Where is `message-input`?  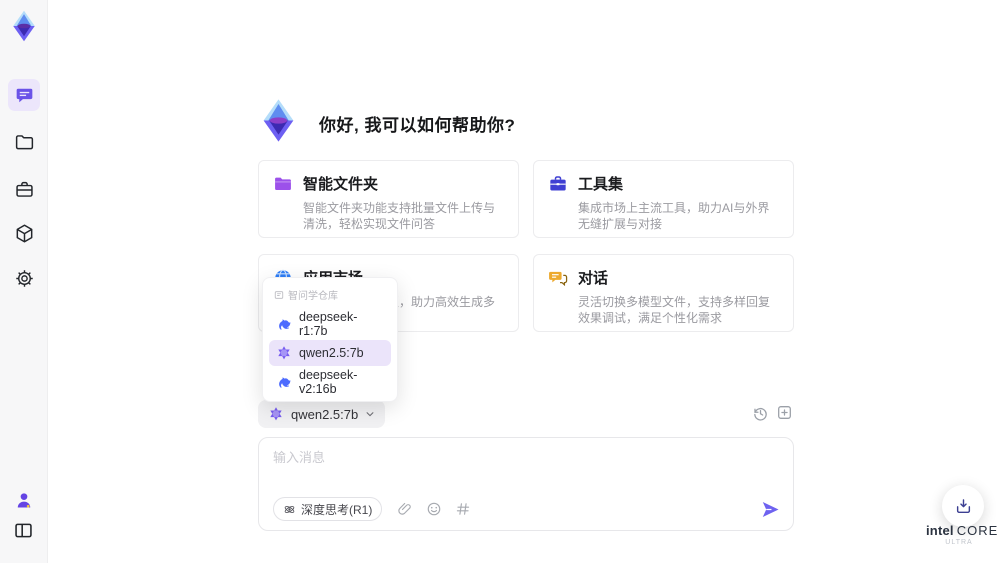 message-input is located at coordinates (523, 468).